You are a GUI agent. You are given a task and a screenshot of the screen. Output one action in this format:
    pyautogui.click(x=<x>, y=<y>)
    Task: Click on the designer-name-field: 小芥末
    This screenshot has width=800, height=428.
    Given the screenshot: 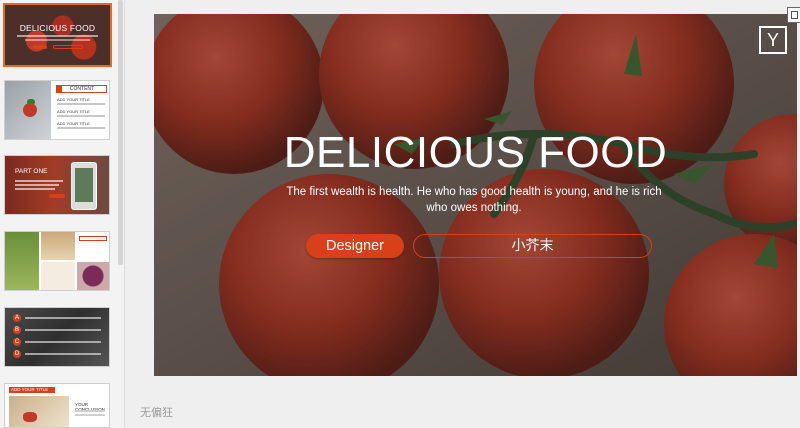 What is the action you would take?
    pyautogui.click(x=532, y=246)
    